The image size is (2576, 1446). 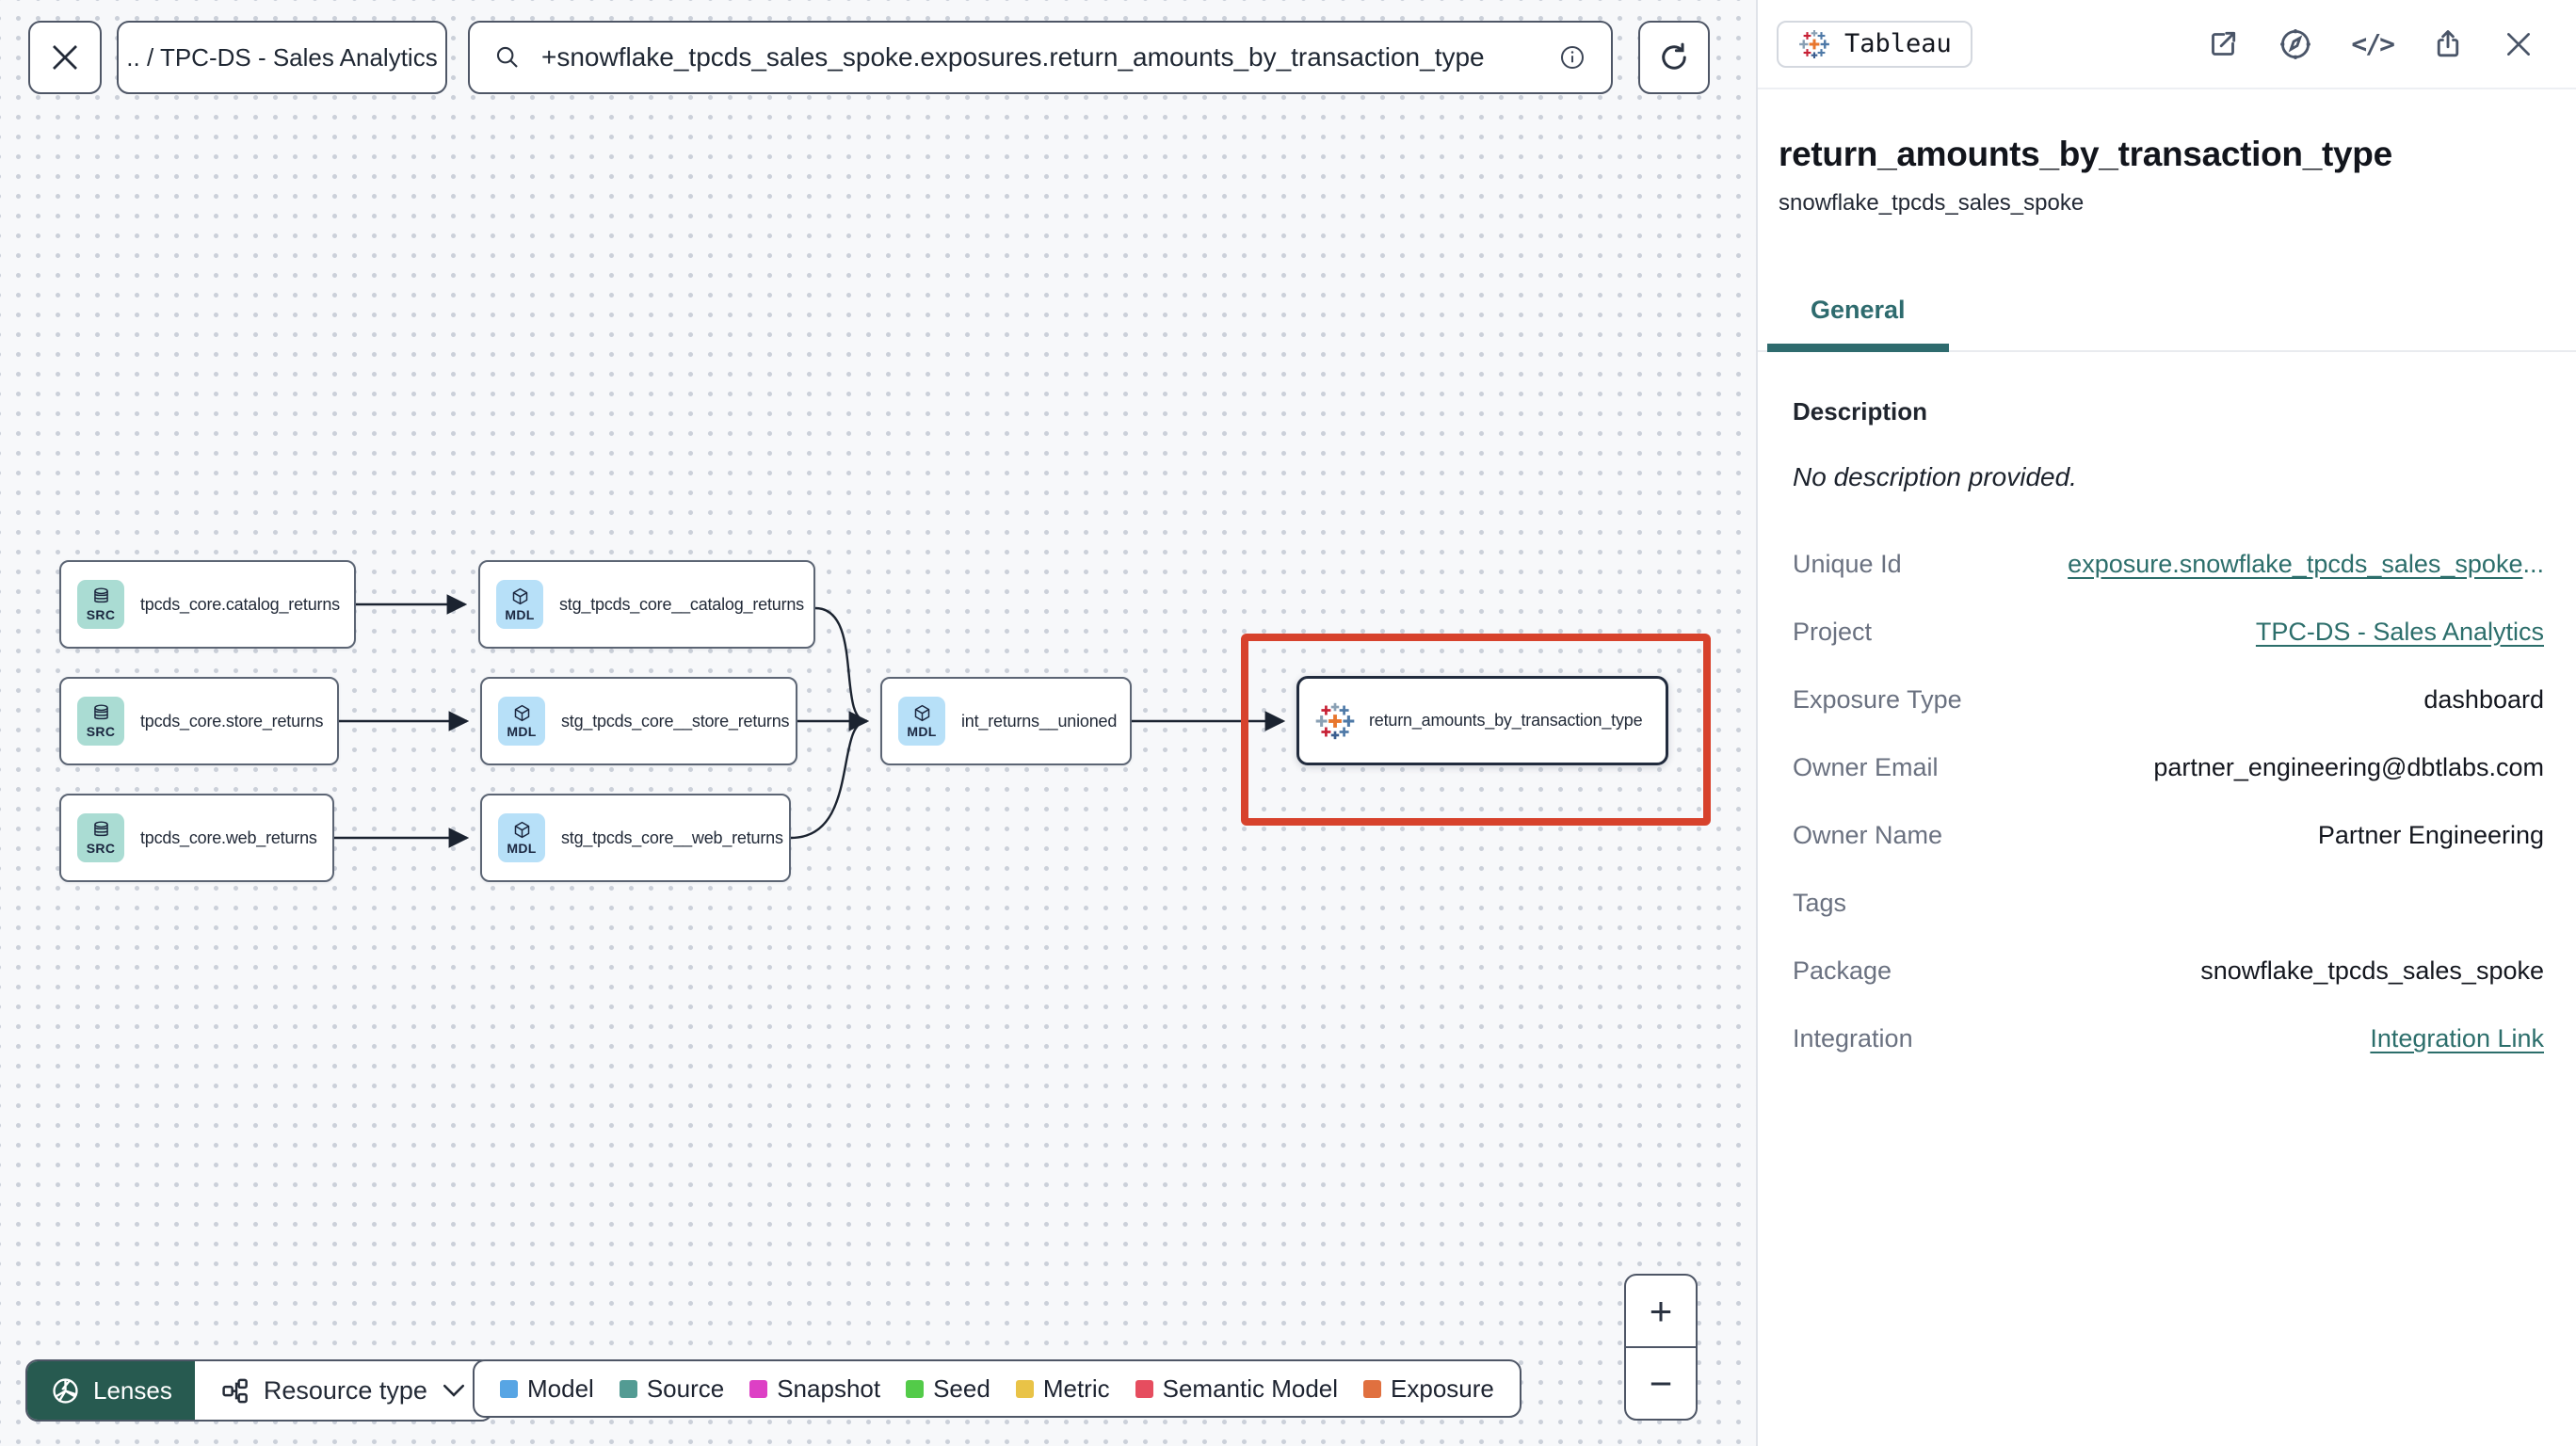 What do you see at coordinates (2295, 44) in the screenshot?
I see `explore-compass-icon` at bounding box center [2295, 44].